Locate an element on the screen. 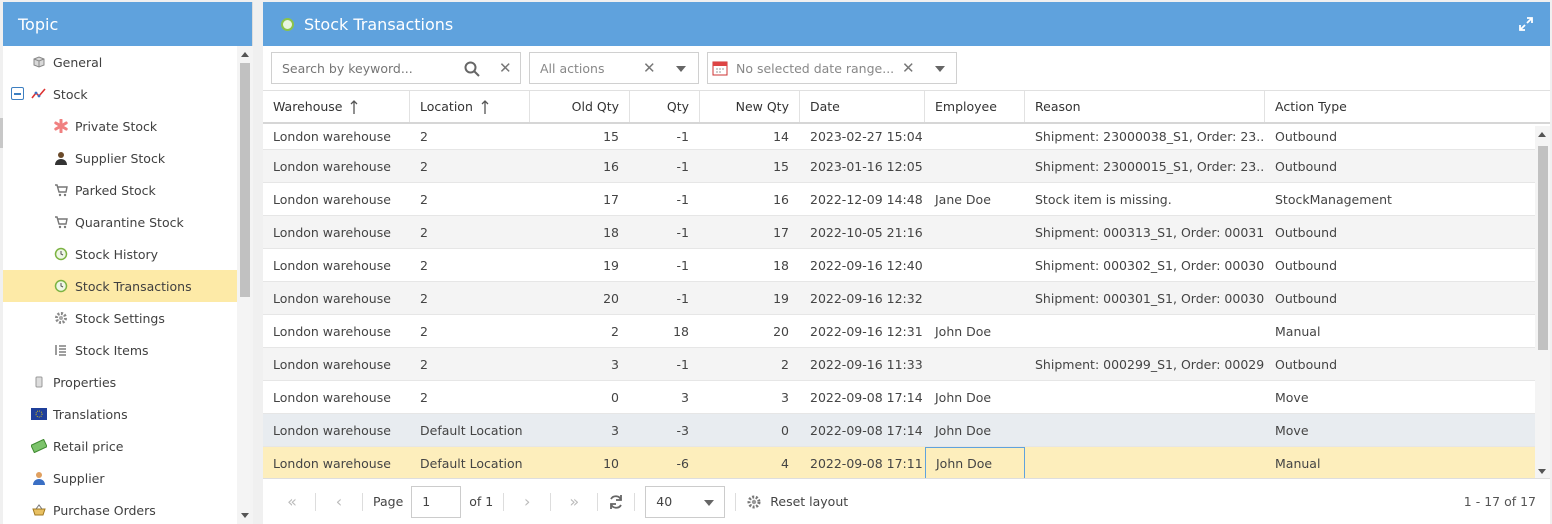  cell-new-qty: 2 is located at coordinates (750, 364).